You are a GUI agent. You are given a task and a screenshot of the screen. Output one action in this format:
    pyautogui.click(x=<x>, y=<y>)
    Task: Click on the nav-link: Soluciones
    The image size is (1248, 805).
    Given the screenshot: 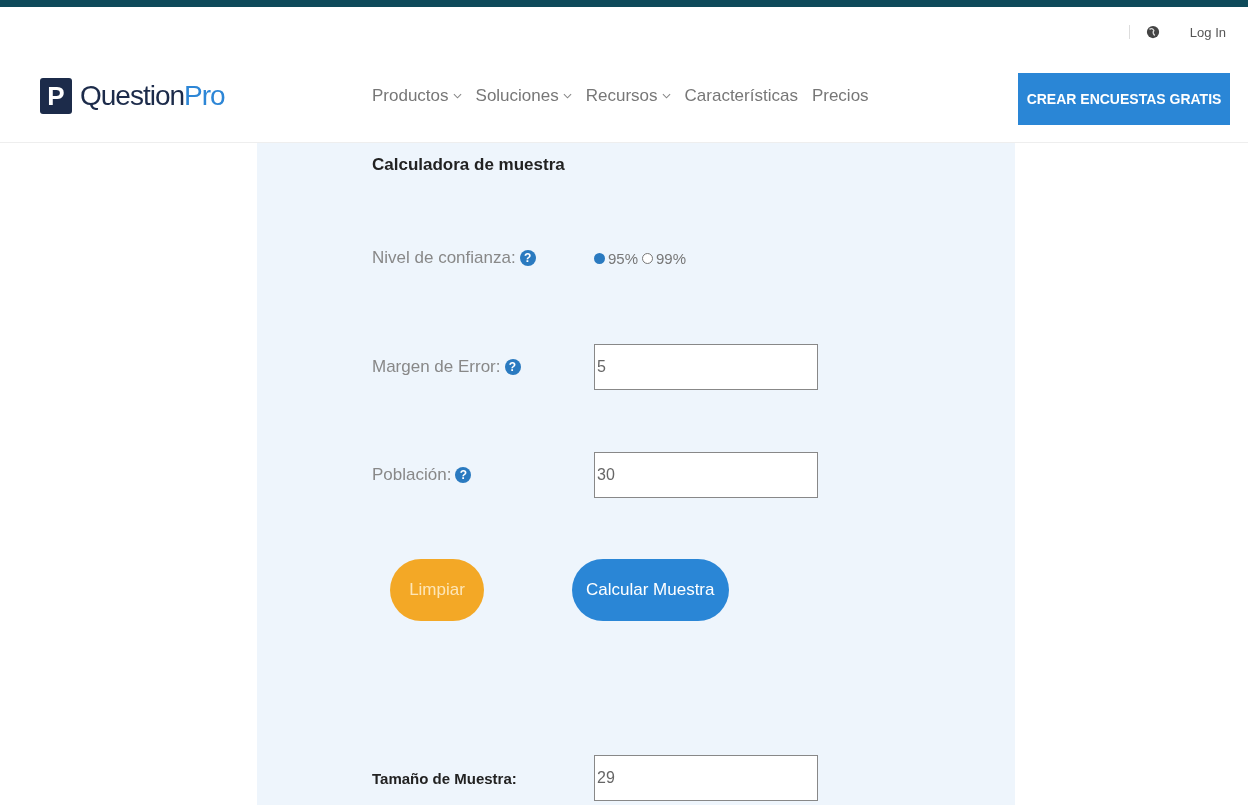 What is the action you would take?
    pyautogui.click(x=523, y=96)
    